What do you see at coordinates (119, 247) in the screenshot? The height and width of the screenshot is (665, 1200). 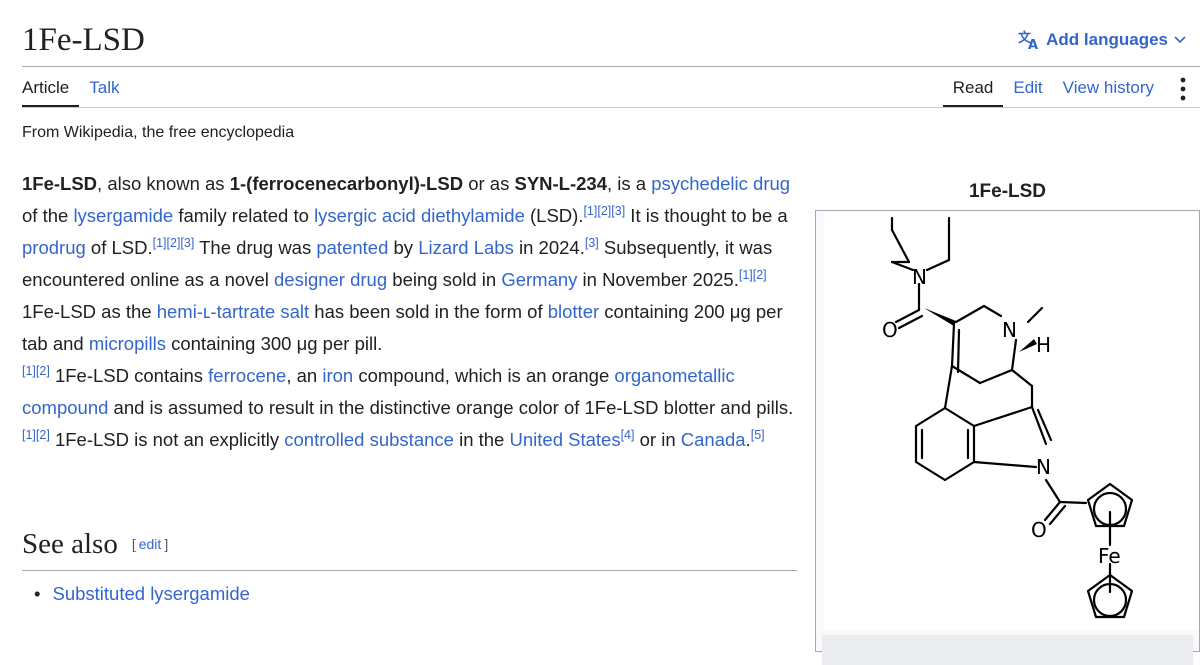 I see `text-run: of LSD.` at bounding box center [119, 247].